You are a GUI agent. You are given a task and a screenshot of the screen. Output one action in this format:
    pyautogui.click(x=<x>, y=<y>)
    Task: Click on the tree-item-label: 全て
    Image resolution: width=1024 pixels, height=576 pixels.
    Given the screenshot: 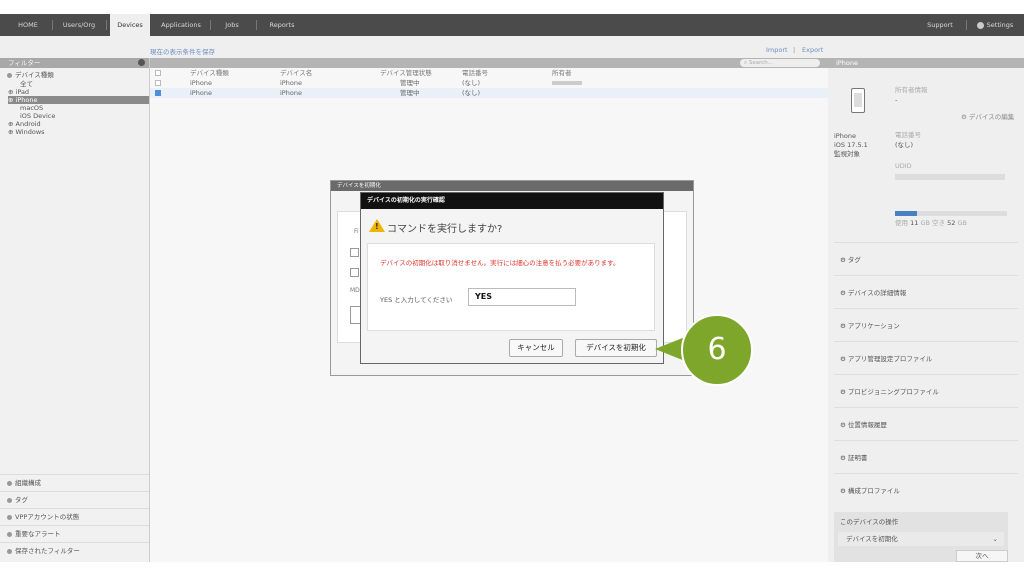 What is the action you would take?
    pyautogui.click(x=26, y=84)
    